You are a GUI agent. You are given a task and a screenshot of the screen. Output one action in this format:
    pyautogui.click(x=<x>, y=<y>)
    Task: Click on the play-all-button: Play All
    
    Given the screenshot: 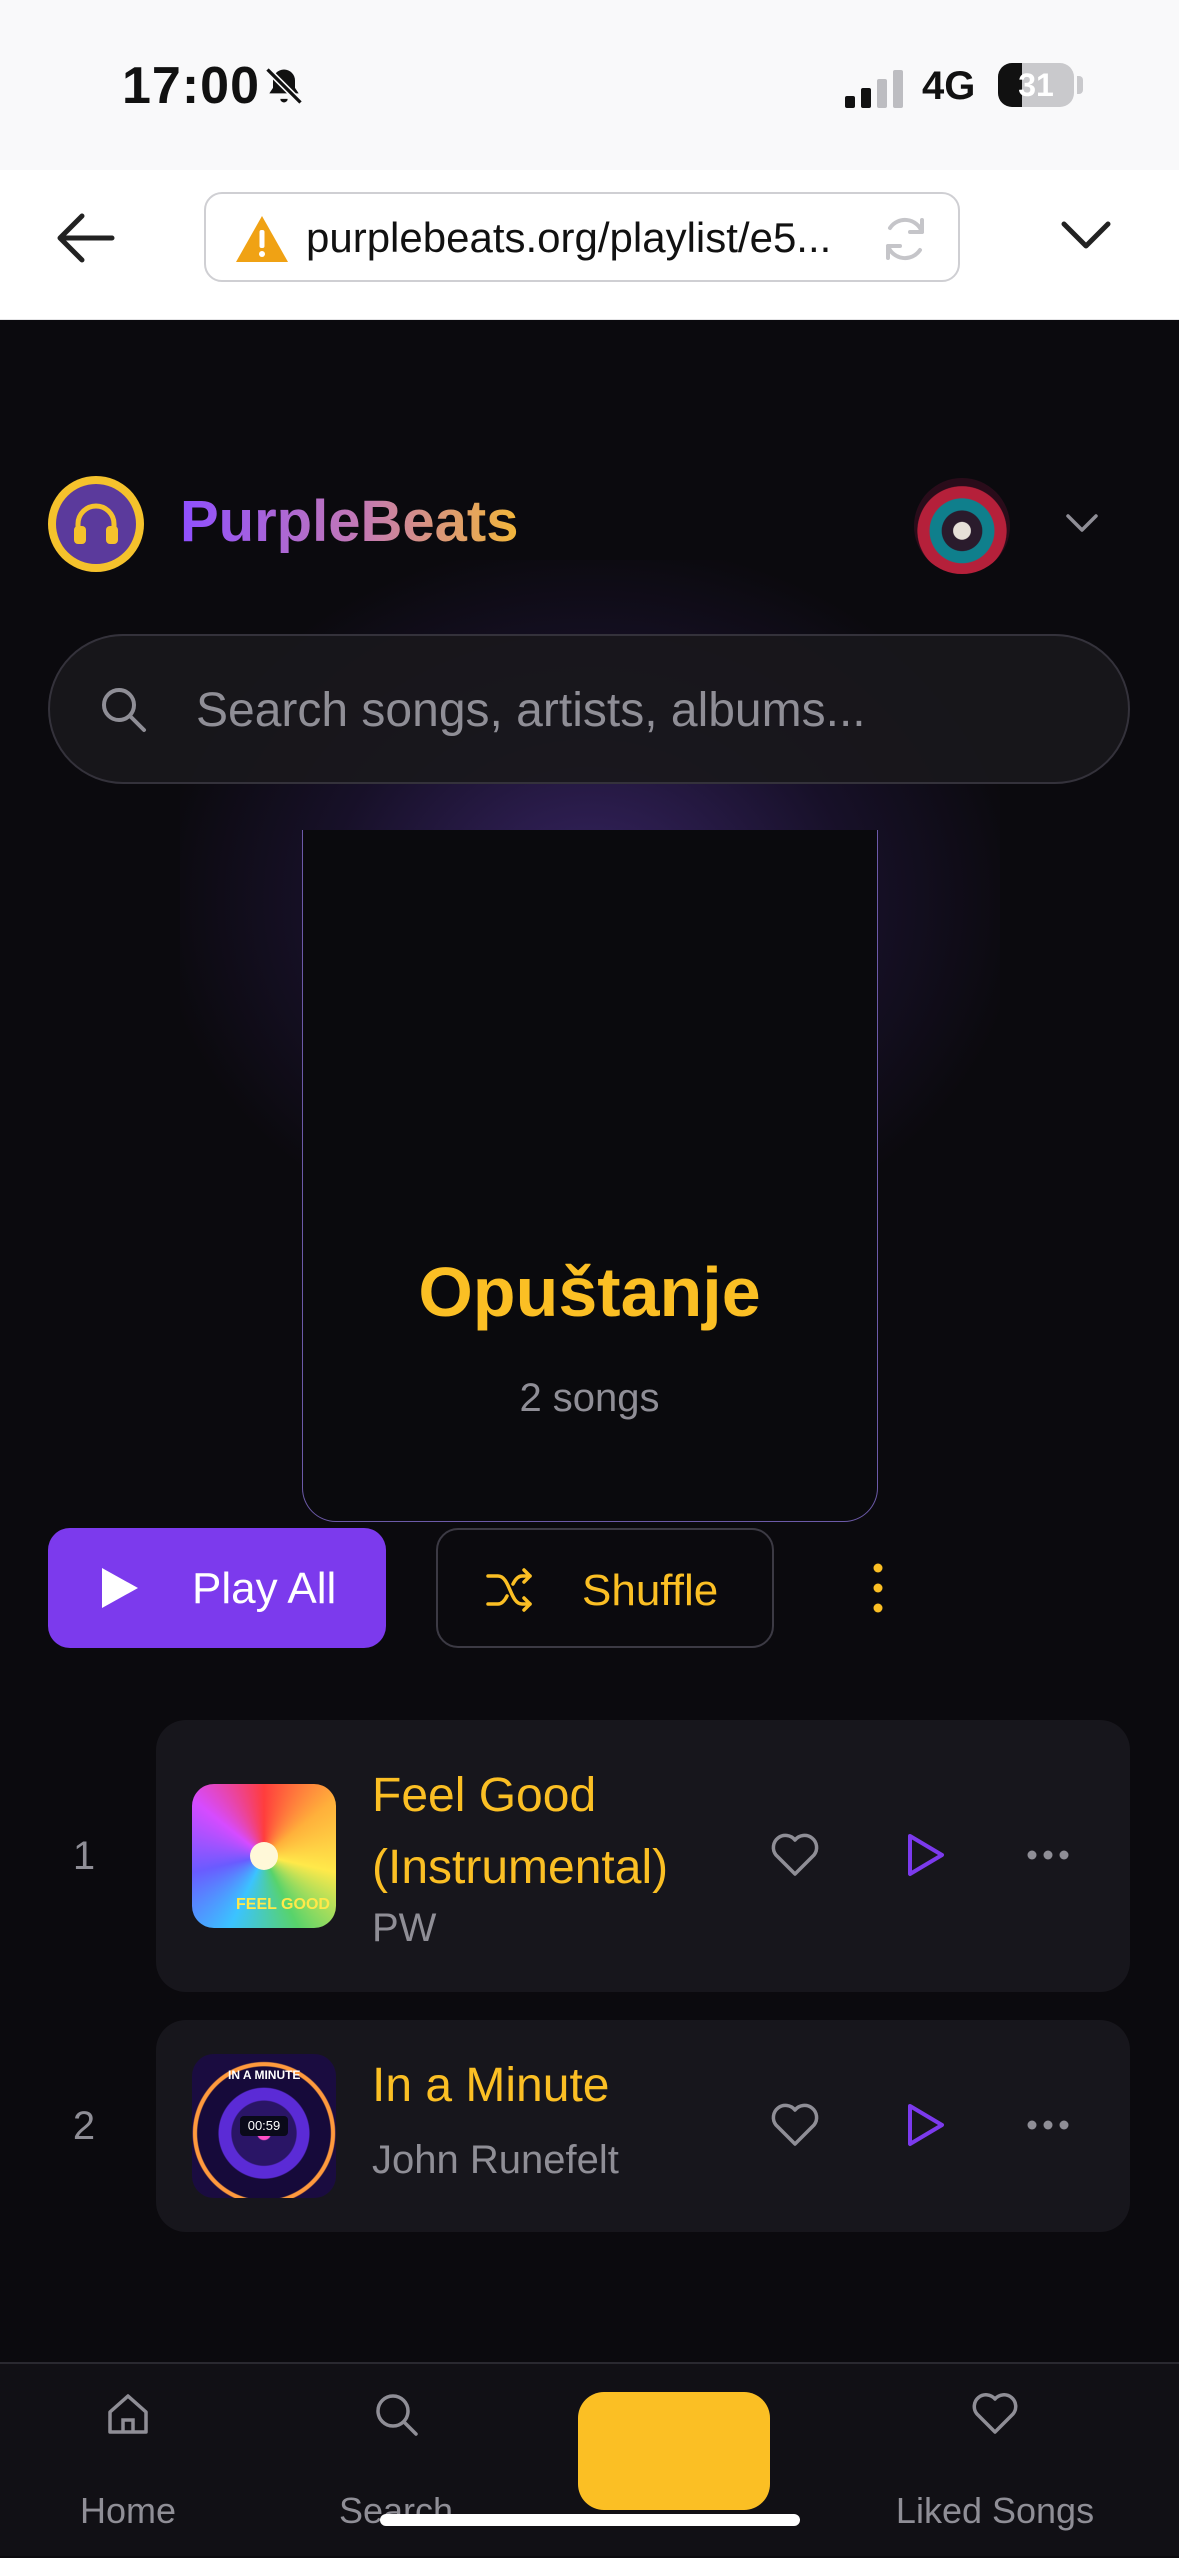 What is the action you would take?
    pyautogui.click(x=217, y=1588)
    